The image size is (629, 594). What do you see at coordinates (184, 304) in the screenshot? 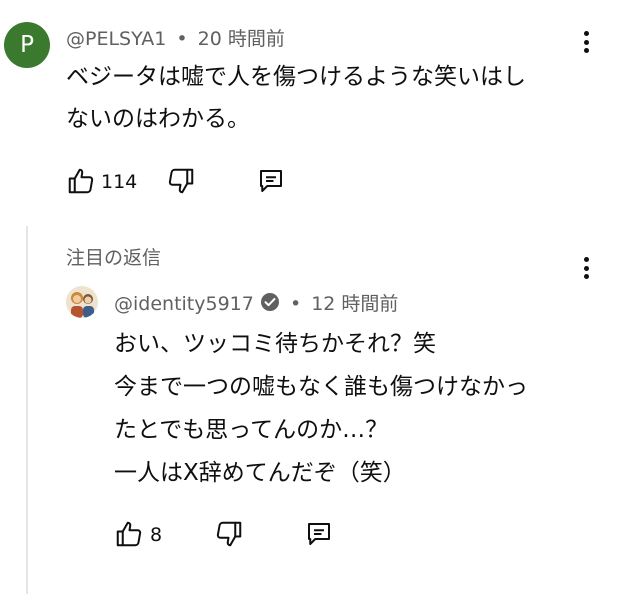
I see `author-name: @identity5917` at bounding box center [184, 304].